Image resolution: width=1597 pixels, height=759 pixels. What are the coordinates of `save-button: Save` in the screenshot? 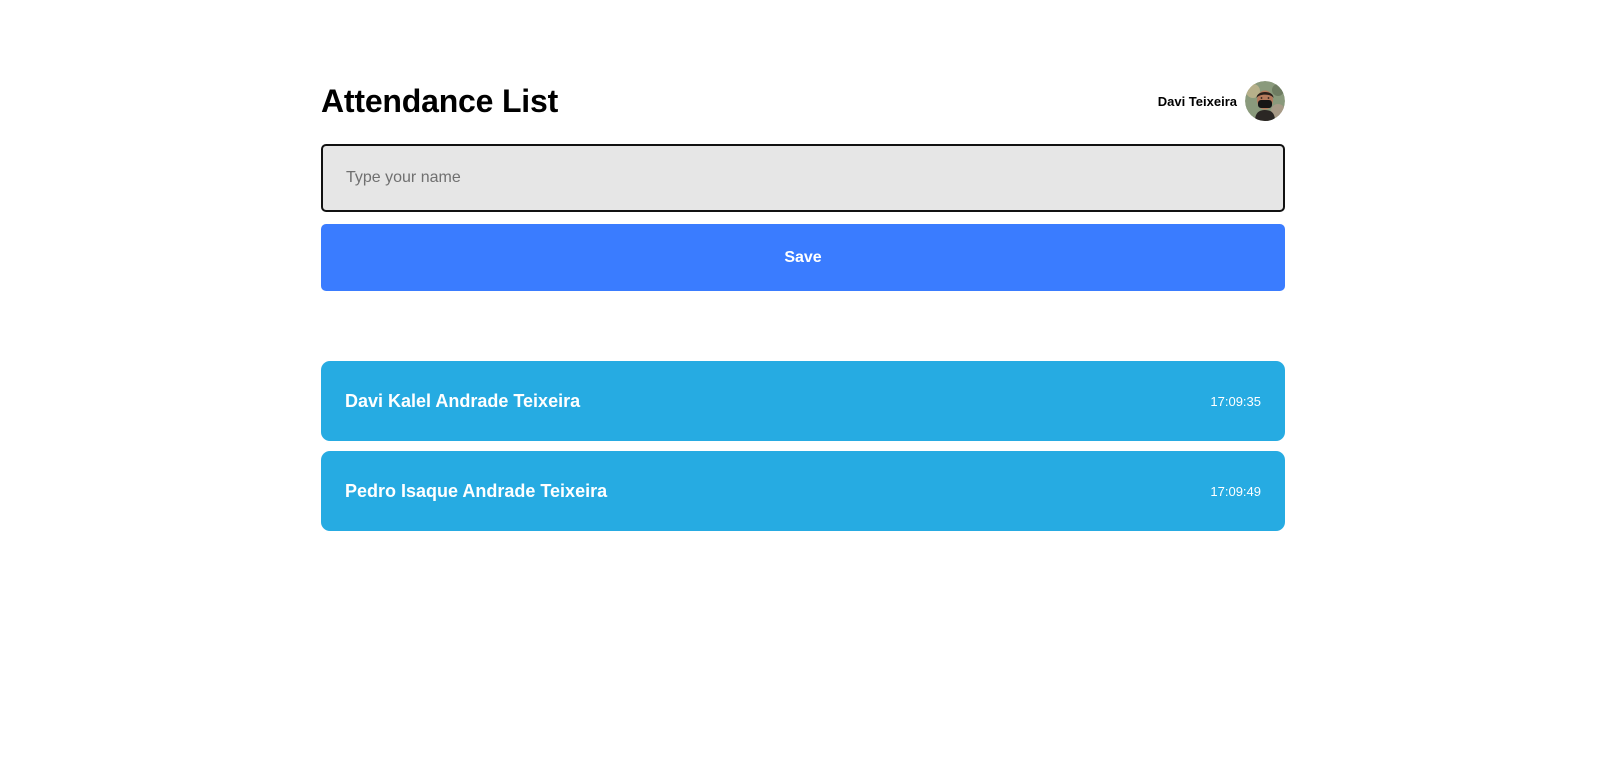 It's located at (803, 257).